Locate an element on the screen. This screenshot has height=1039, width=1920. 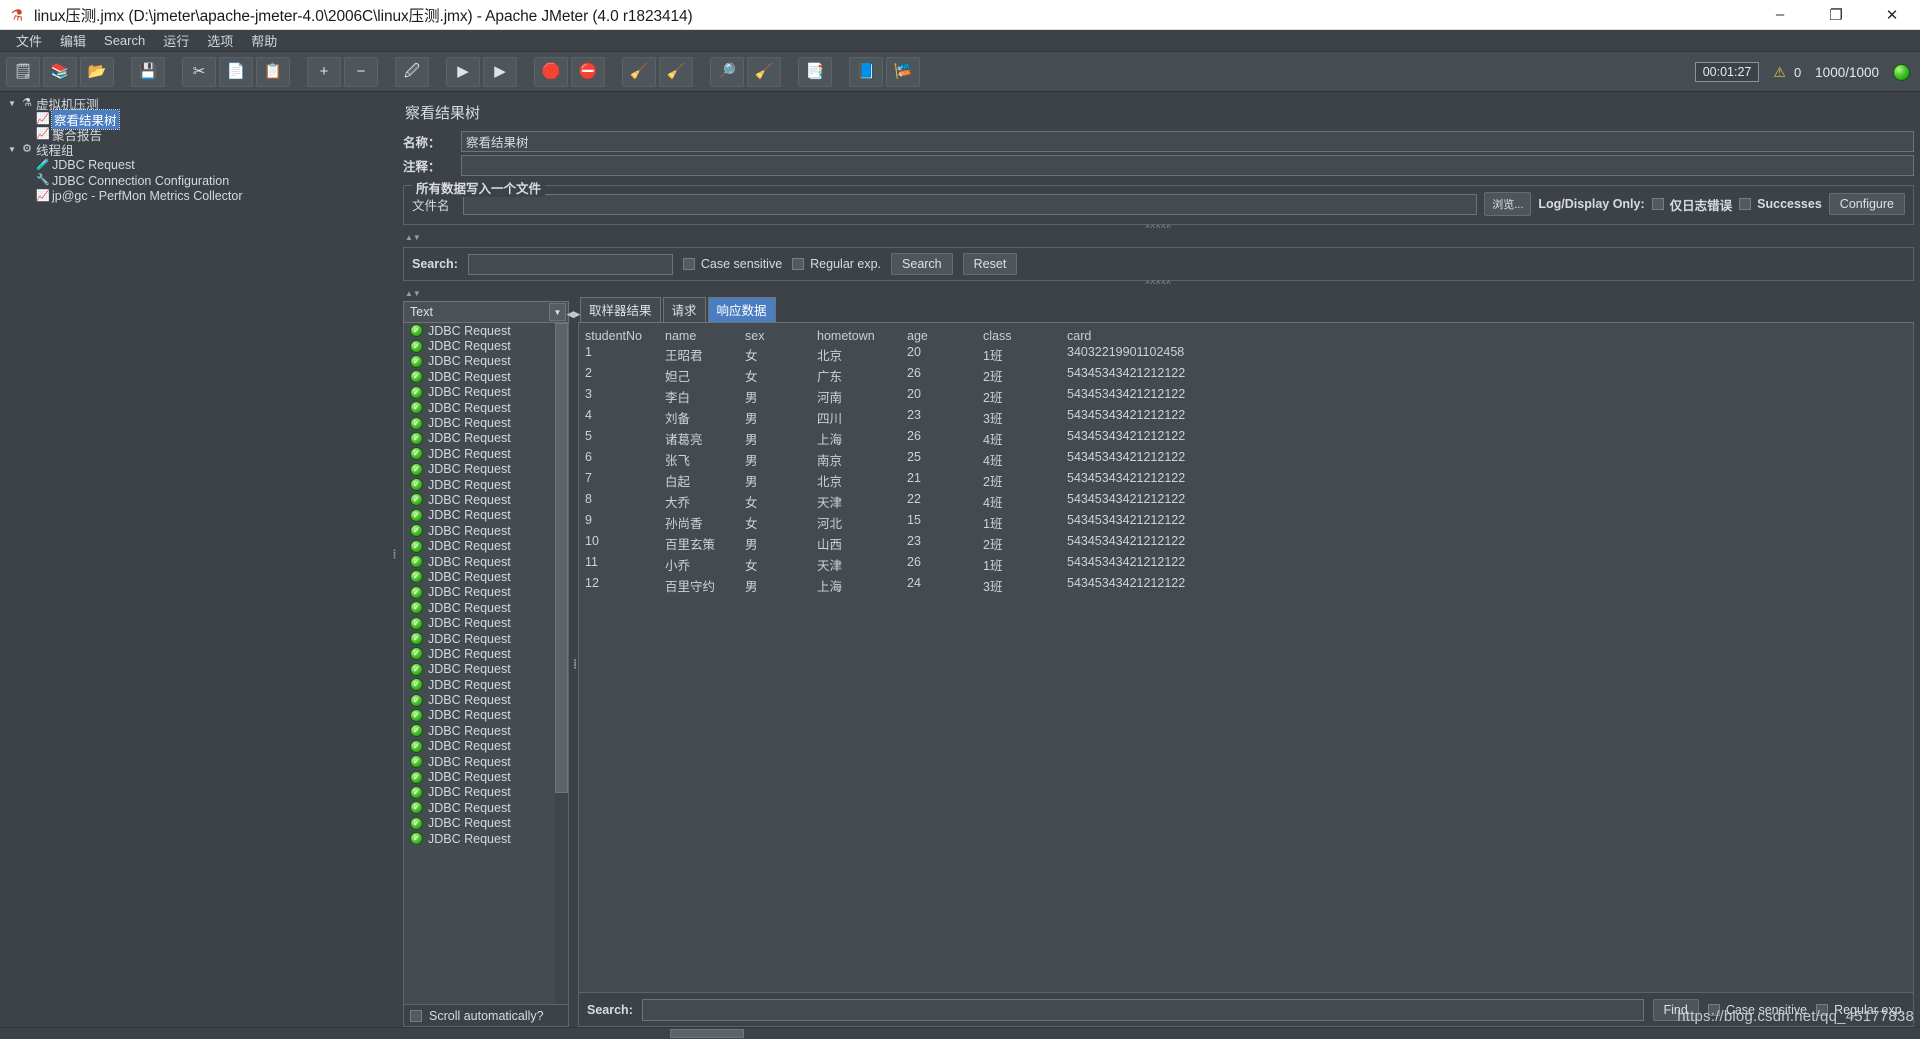
stop-button: 🛑 is located at coordinates (551, 71).